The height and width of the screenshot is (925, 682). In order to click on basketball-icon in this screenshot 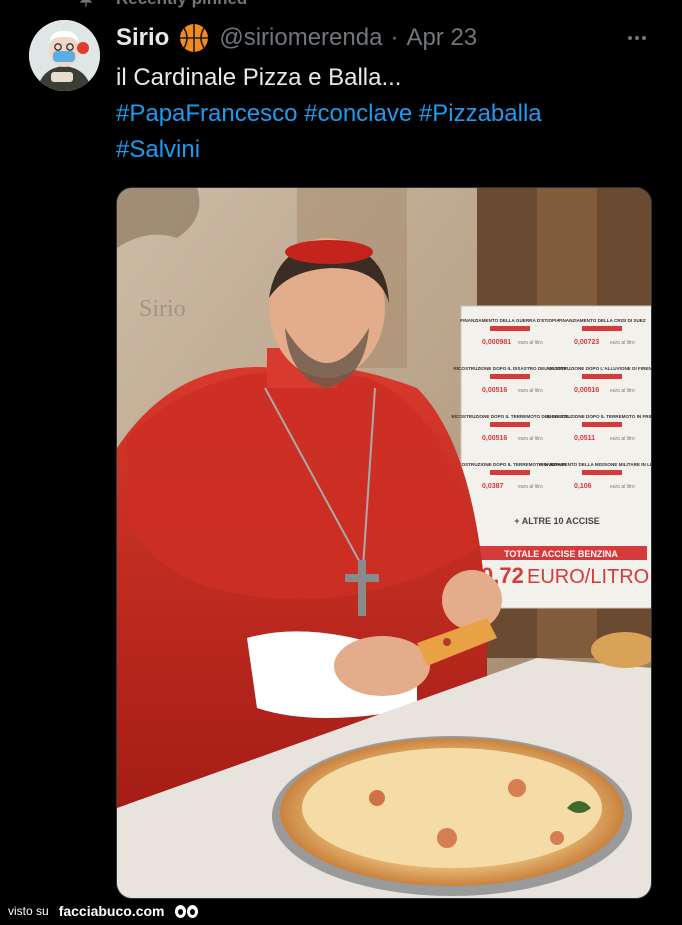, I will do `click(194, 38)`.